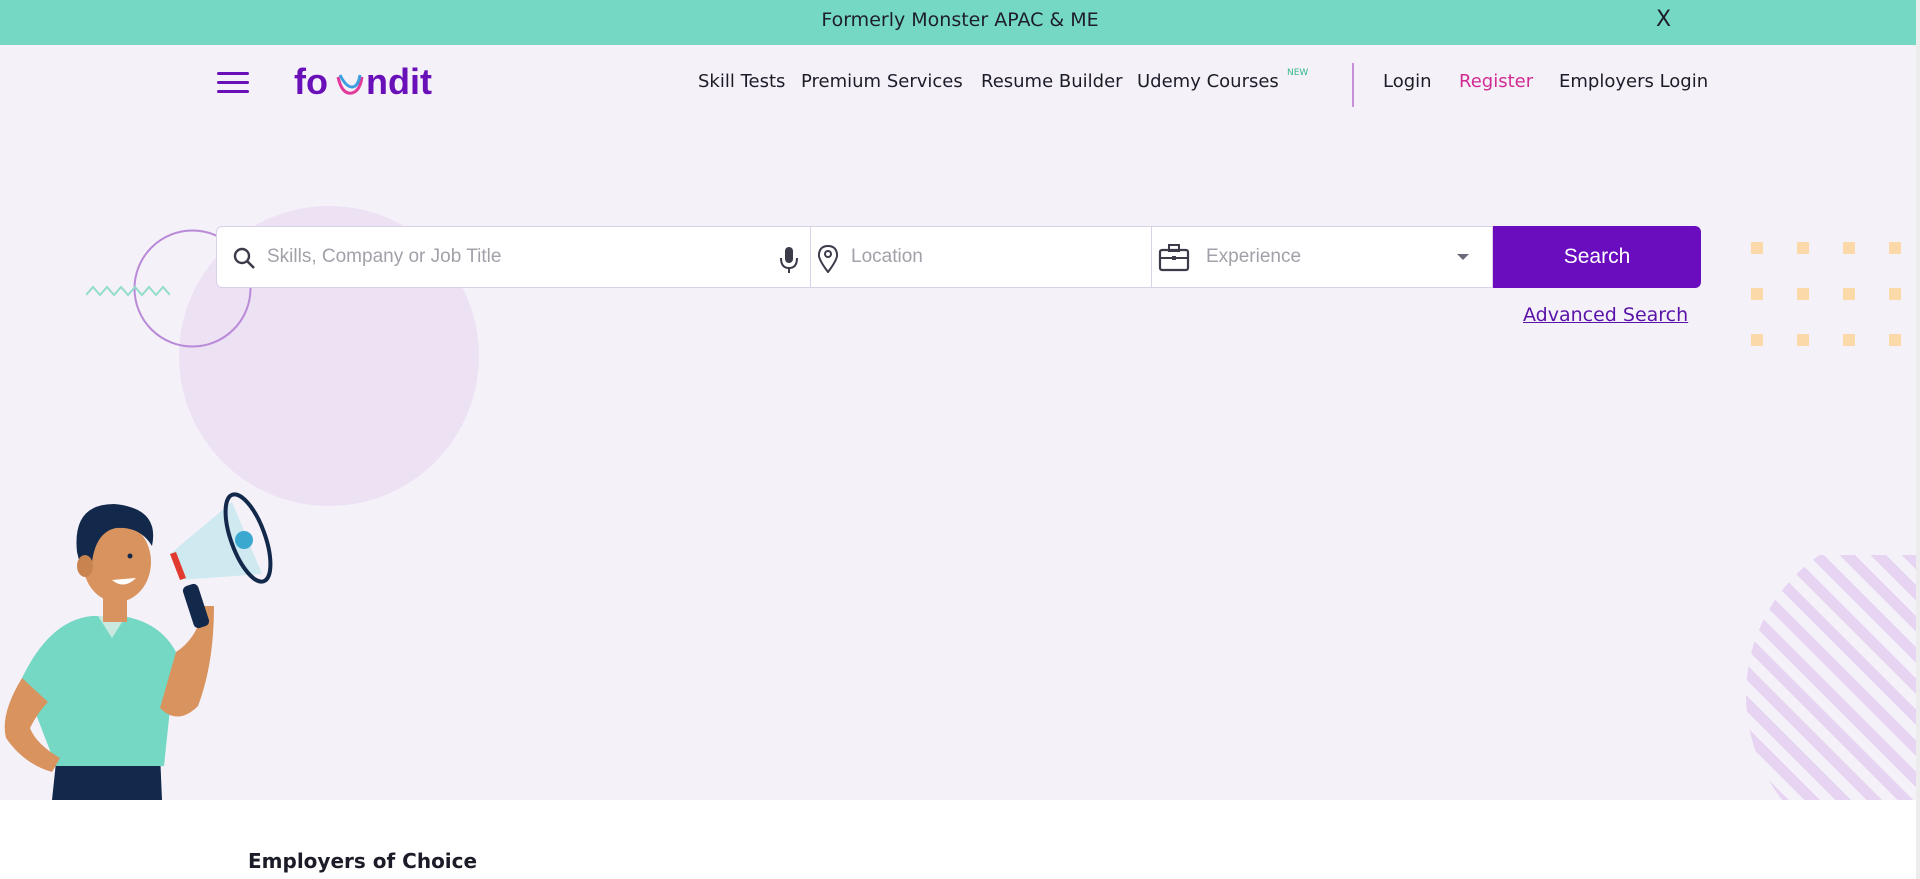 The image size is (1920, 879). What do you see at coordinates (507, 257) in the screenshot?
I see `skills-input` at bounding box center [507, 257].